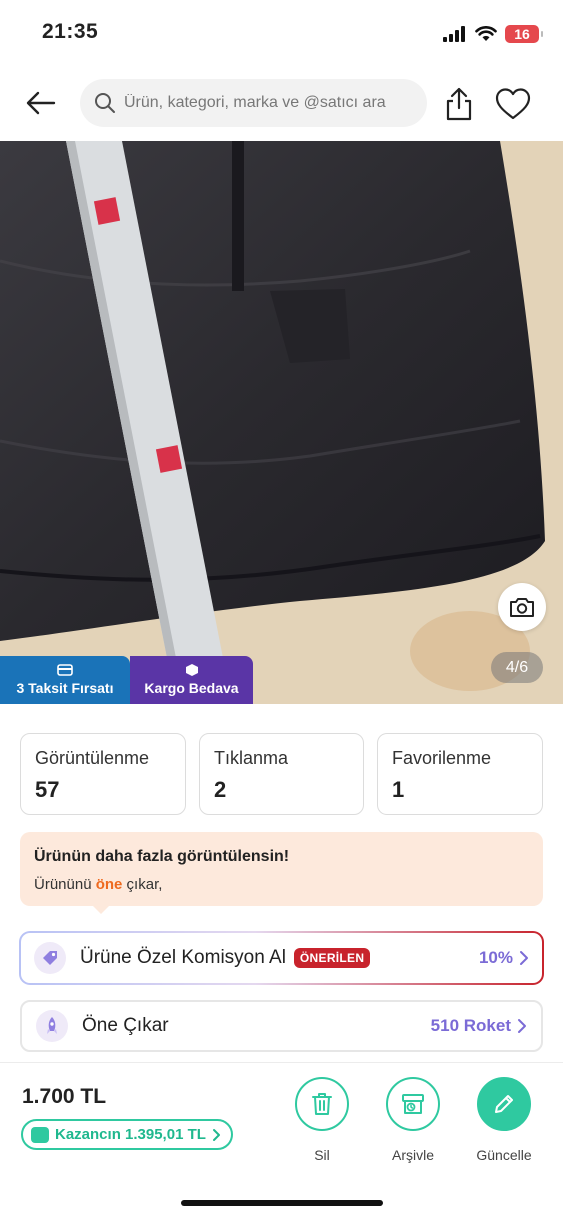 Image resolution: width=563 pixels, height=1218 pixels. I want to click on back-button, so click(41, 103).